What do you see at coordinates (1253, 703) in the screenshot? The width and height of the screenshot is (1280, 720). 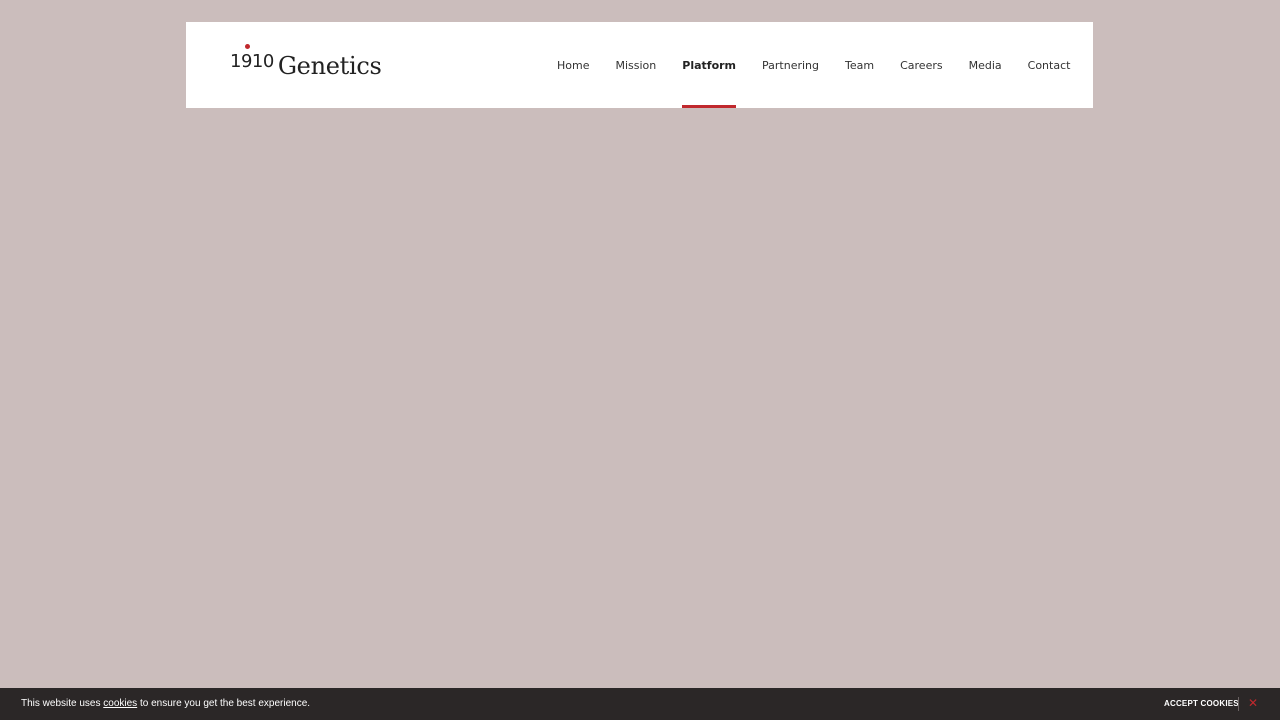 I see `close-icon: ✕` at bounding box center [1253, 703].